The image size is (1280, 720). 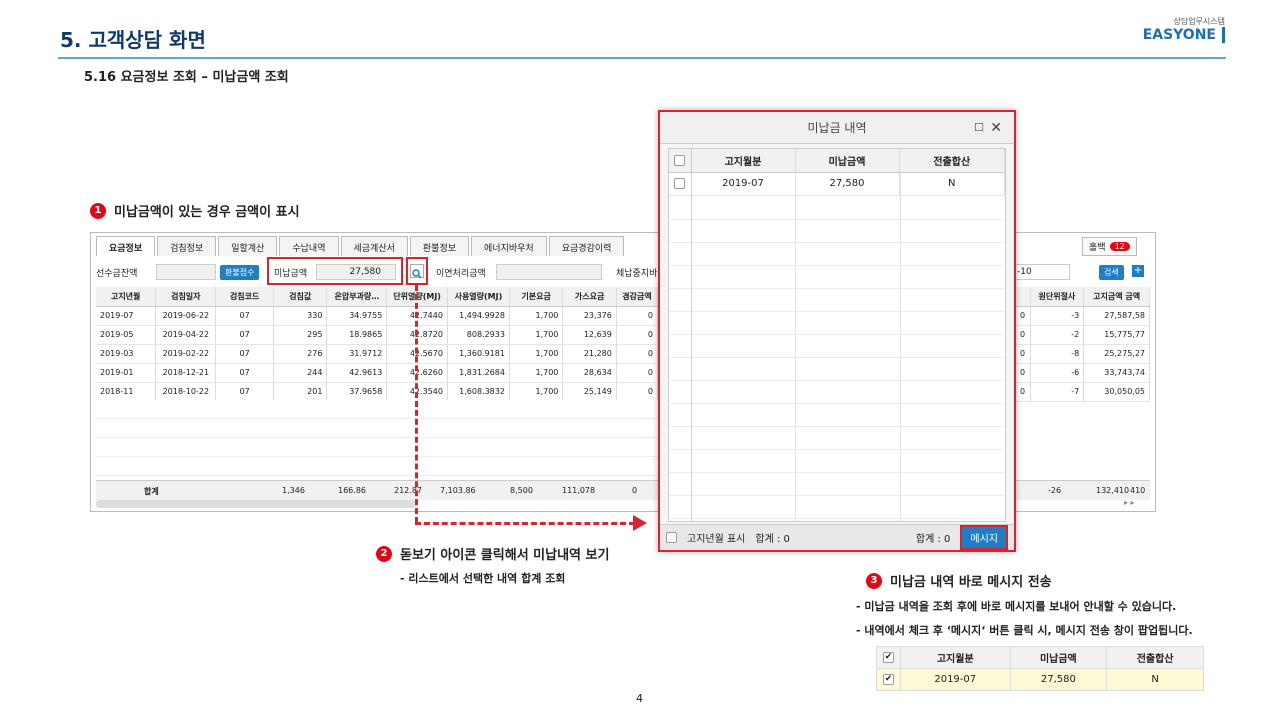 I want to click on grid-cell-amount: 30,05, so click(x=1116, y=391).